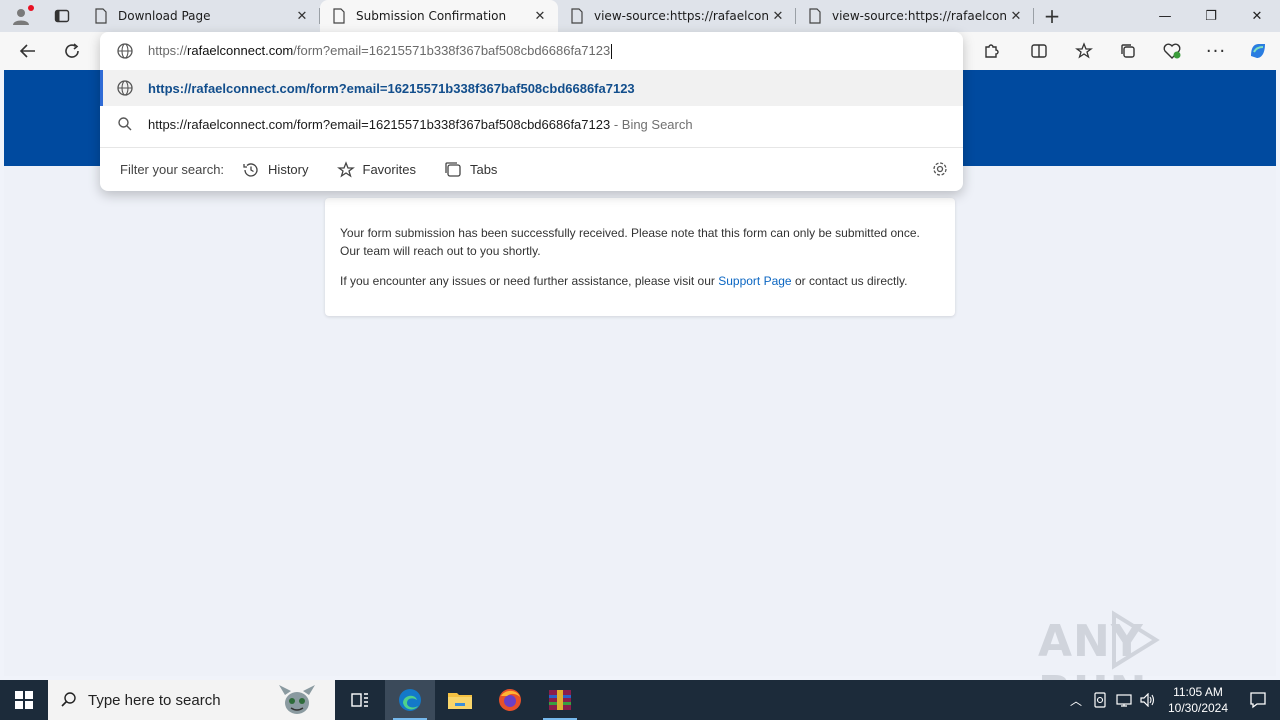  I want to click on tray-volume-button, so click(1148, 700).